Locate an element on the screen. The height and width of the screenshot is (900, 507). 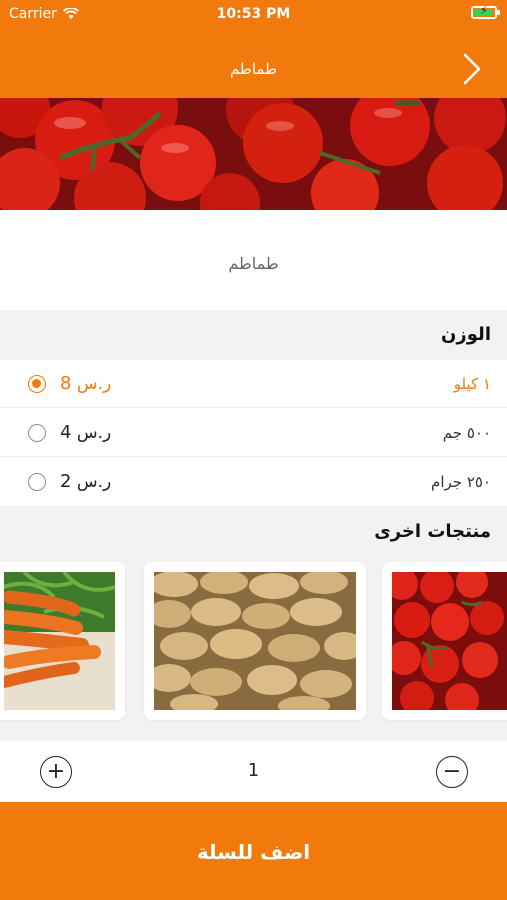
status-time: 10:53 PM is located at coordinates (253, 14).